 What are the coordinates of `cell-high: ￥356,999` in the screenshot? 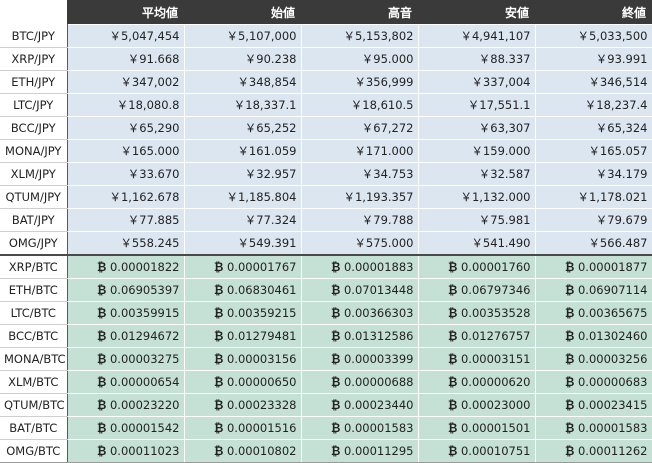 It's located at (360, 82).